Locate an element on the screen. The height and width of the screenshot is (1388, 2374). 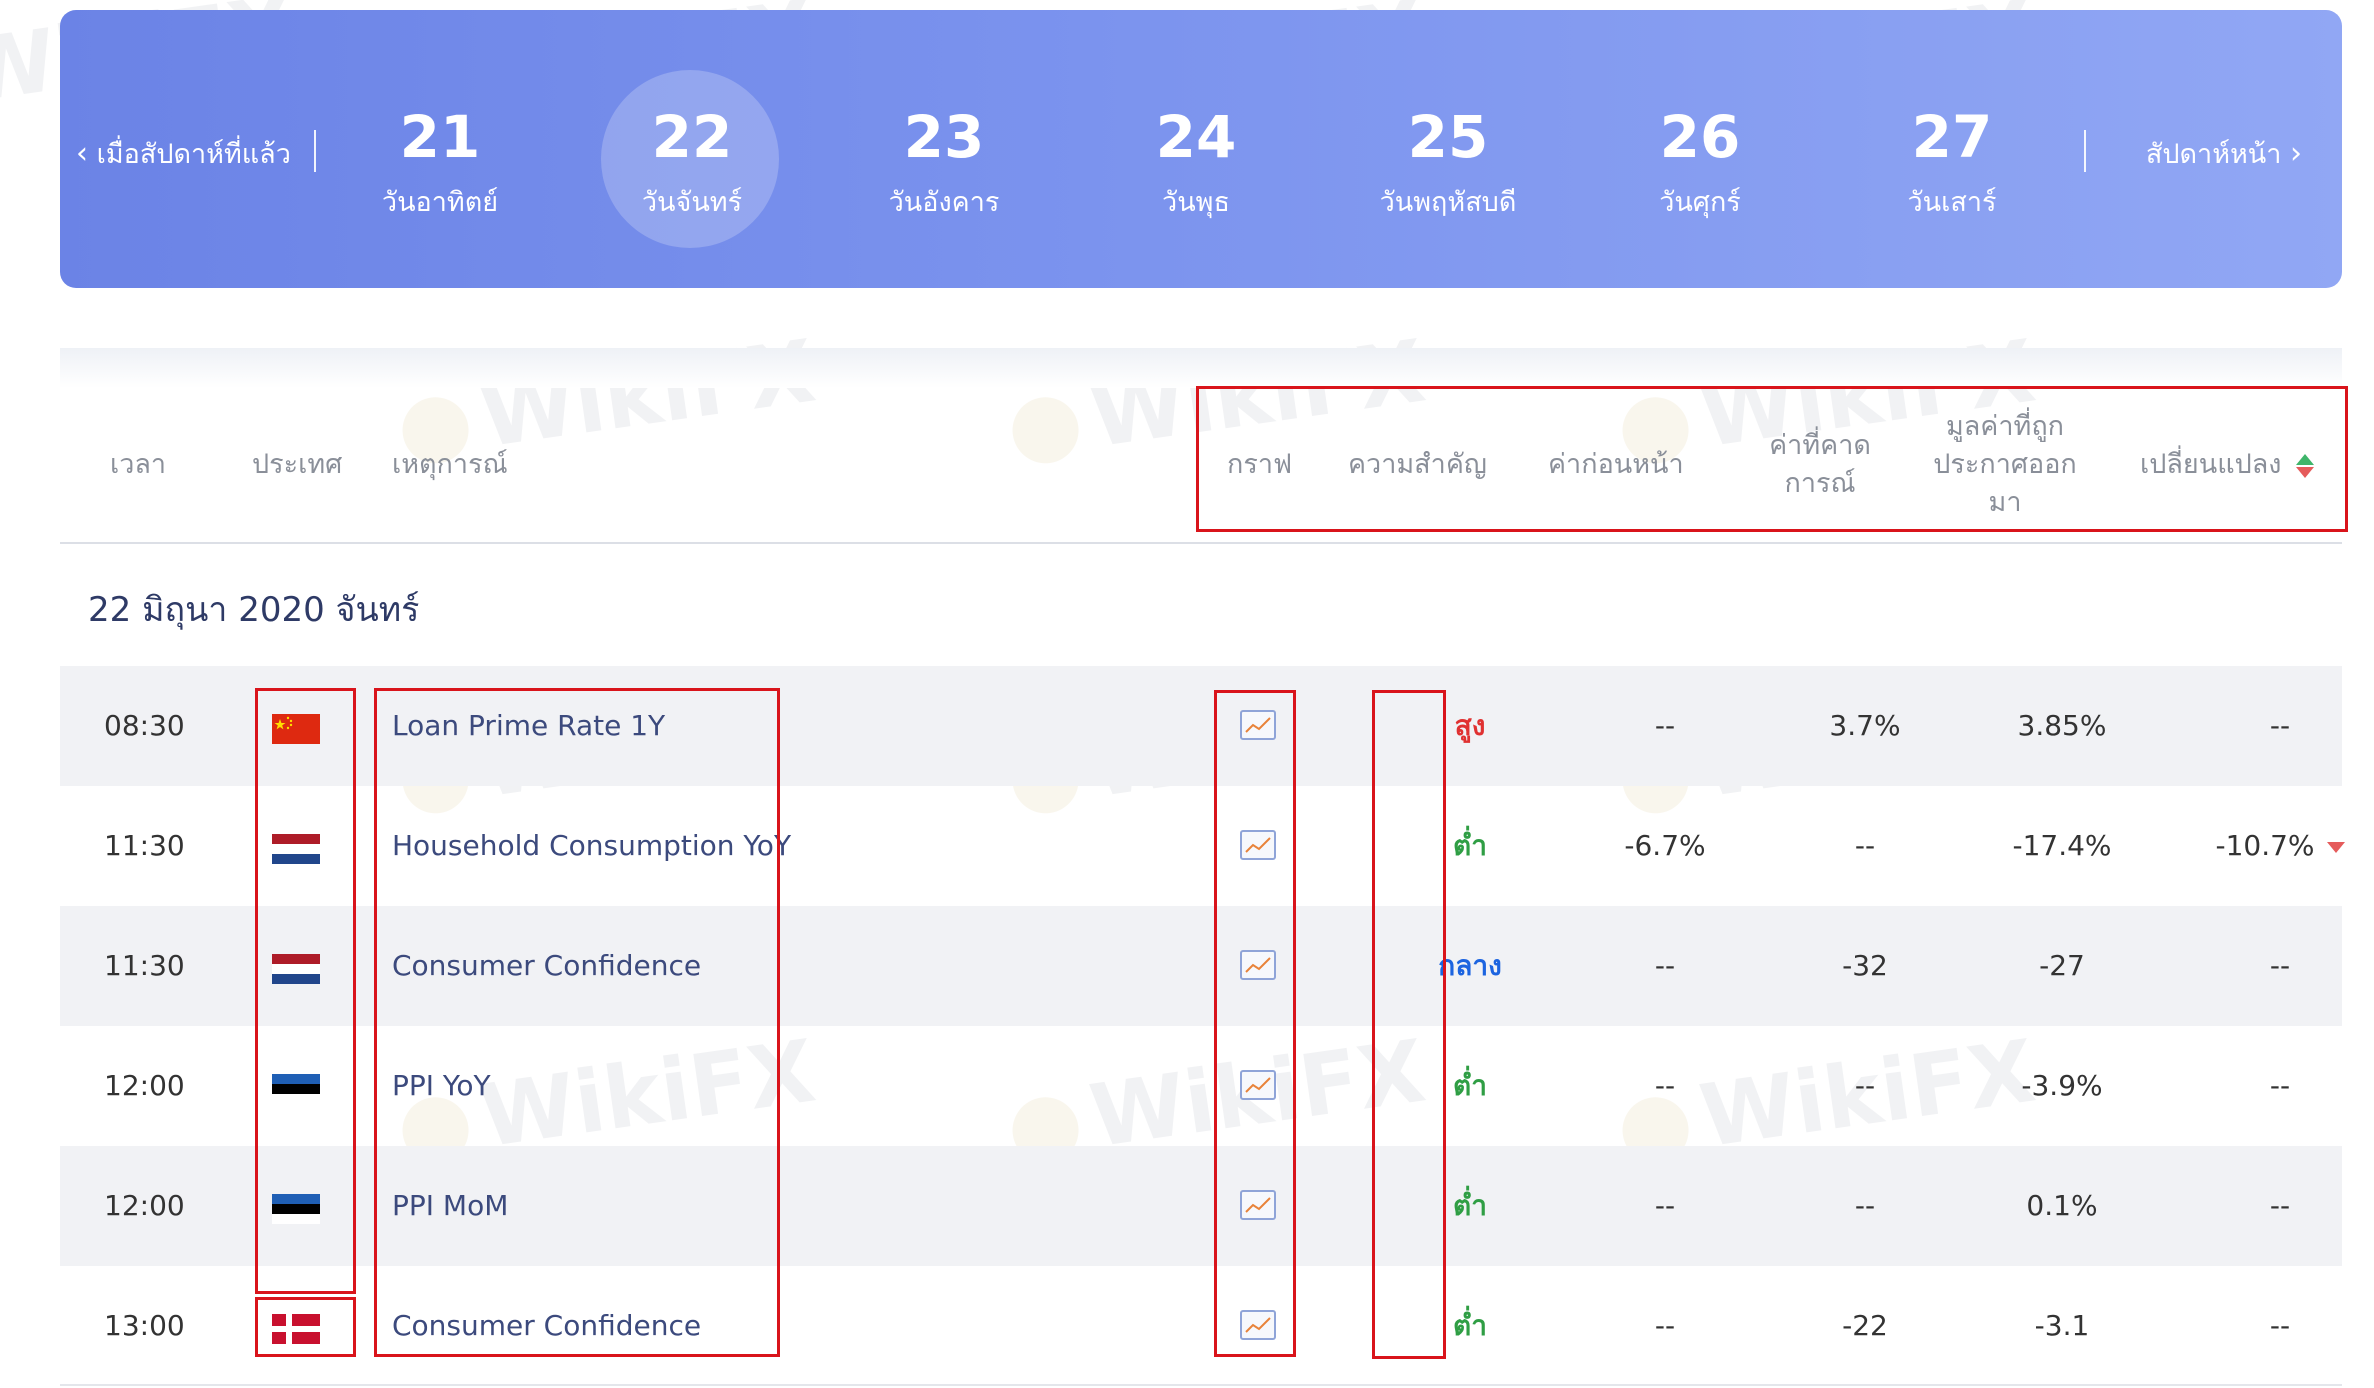
column-header-country: ประเทศ is located at coordinates (297, 464).